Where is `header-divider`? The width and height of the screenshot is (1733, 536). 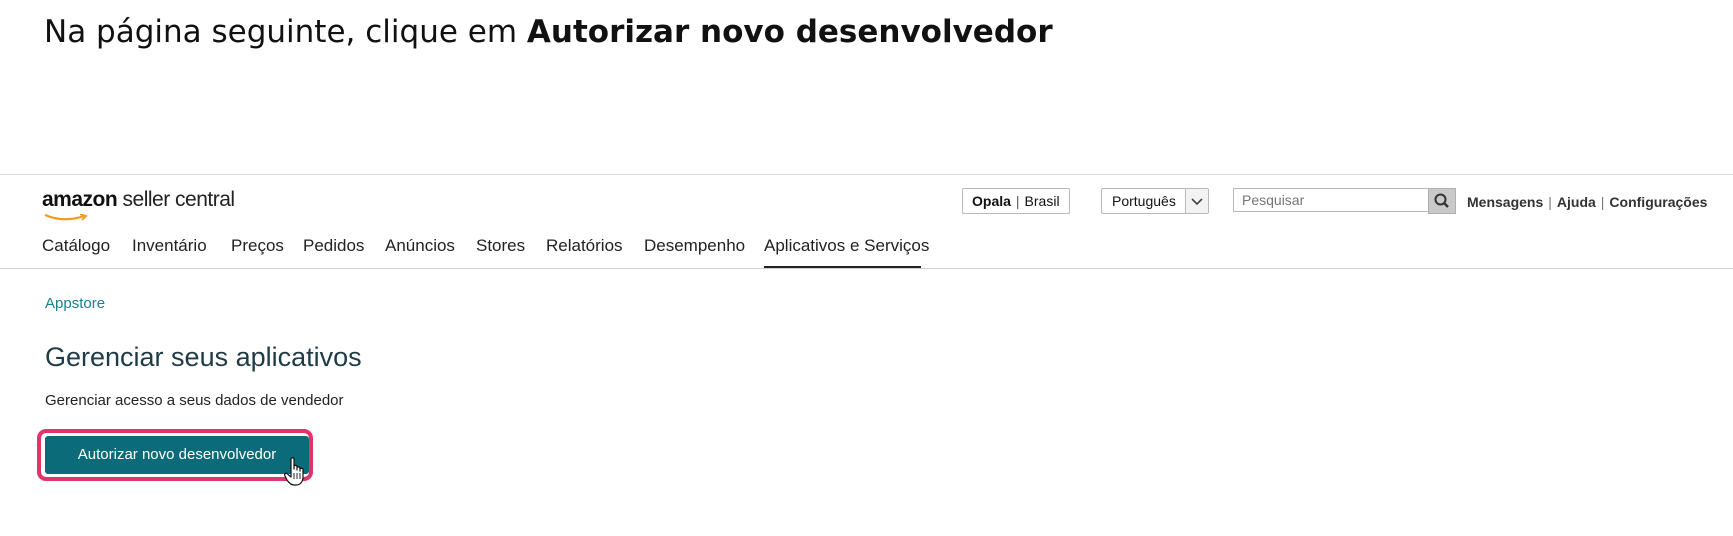 header-divider is located at coordinates (866, 268).